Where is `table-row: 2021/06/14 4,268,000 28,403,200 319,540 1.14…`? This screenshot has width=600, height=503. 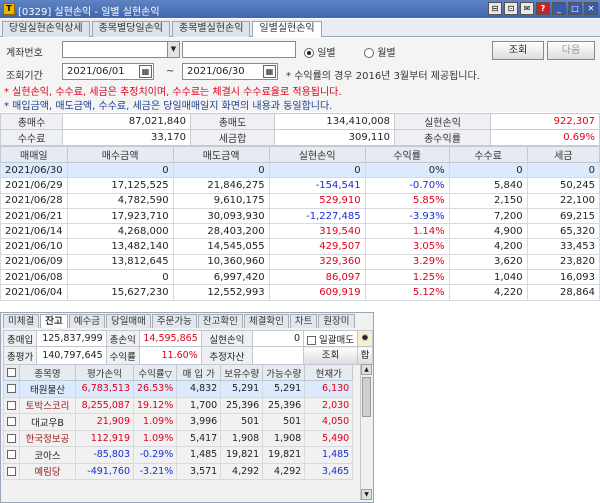
table-row: 2021/06/14 4,268,000 28,403,200 319,540 1.14… is located at coordinates (300, 231).